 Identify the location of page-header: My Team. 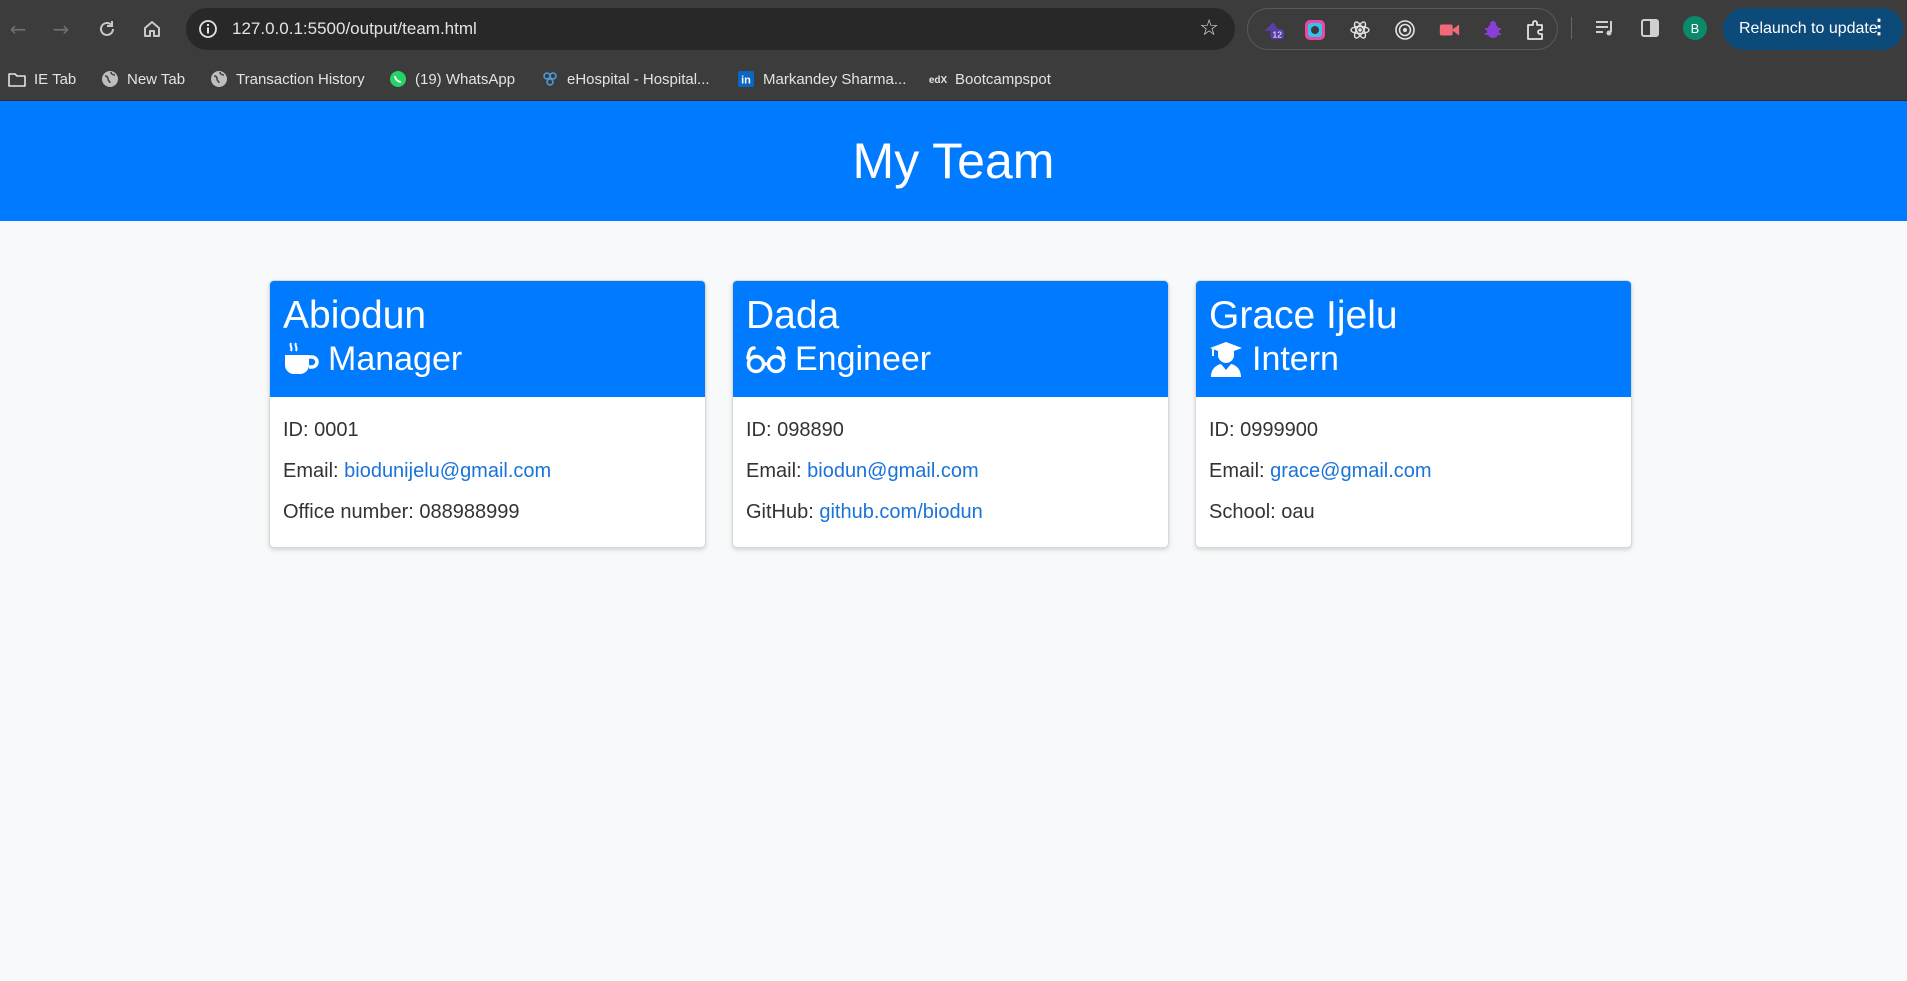
(953, 161).